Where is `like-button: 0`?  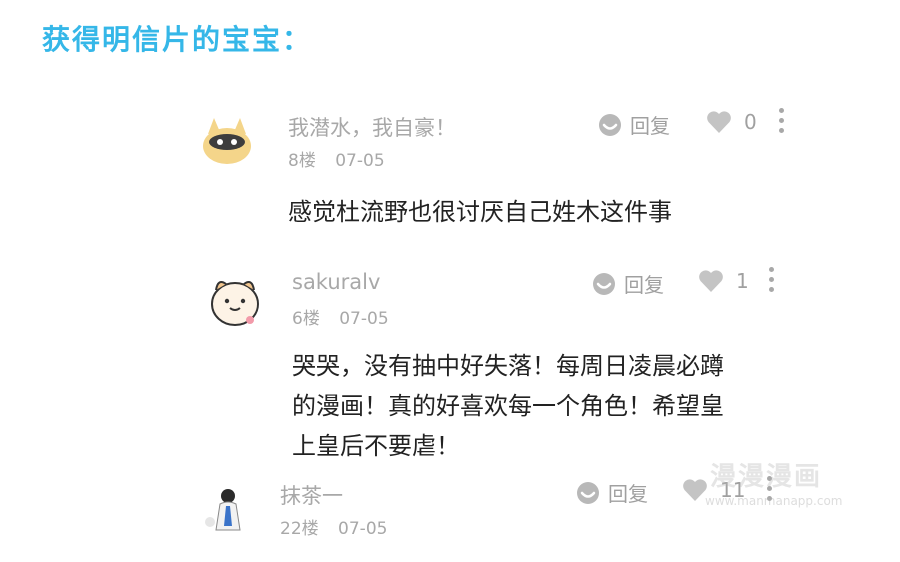 like-button: 0 is located at coordinates (731, 122).